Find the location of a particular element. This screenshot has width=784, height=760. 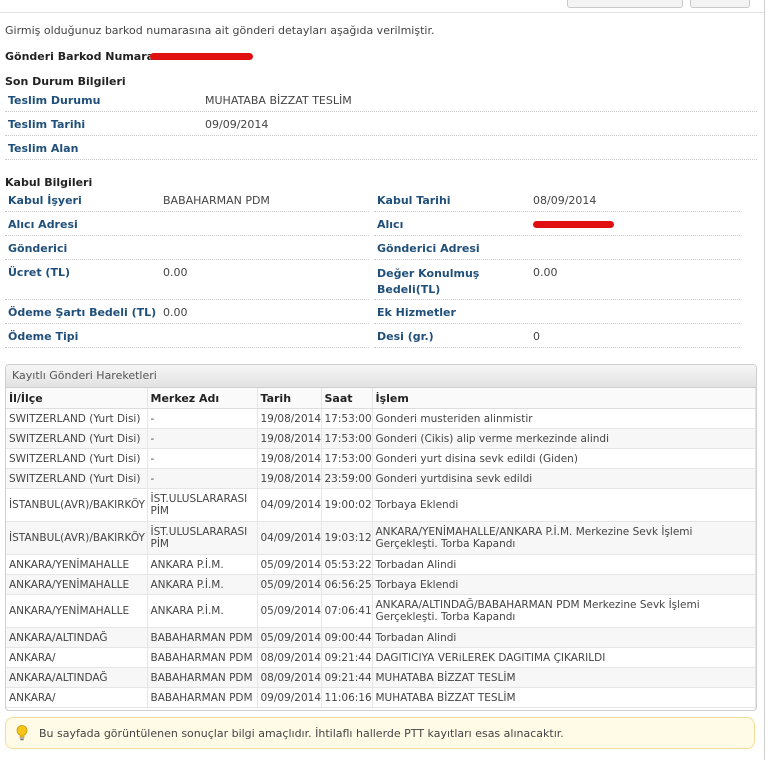

alici-adresi-label: Alıcı Adresi is located at coordinates (43, 224).